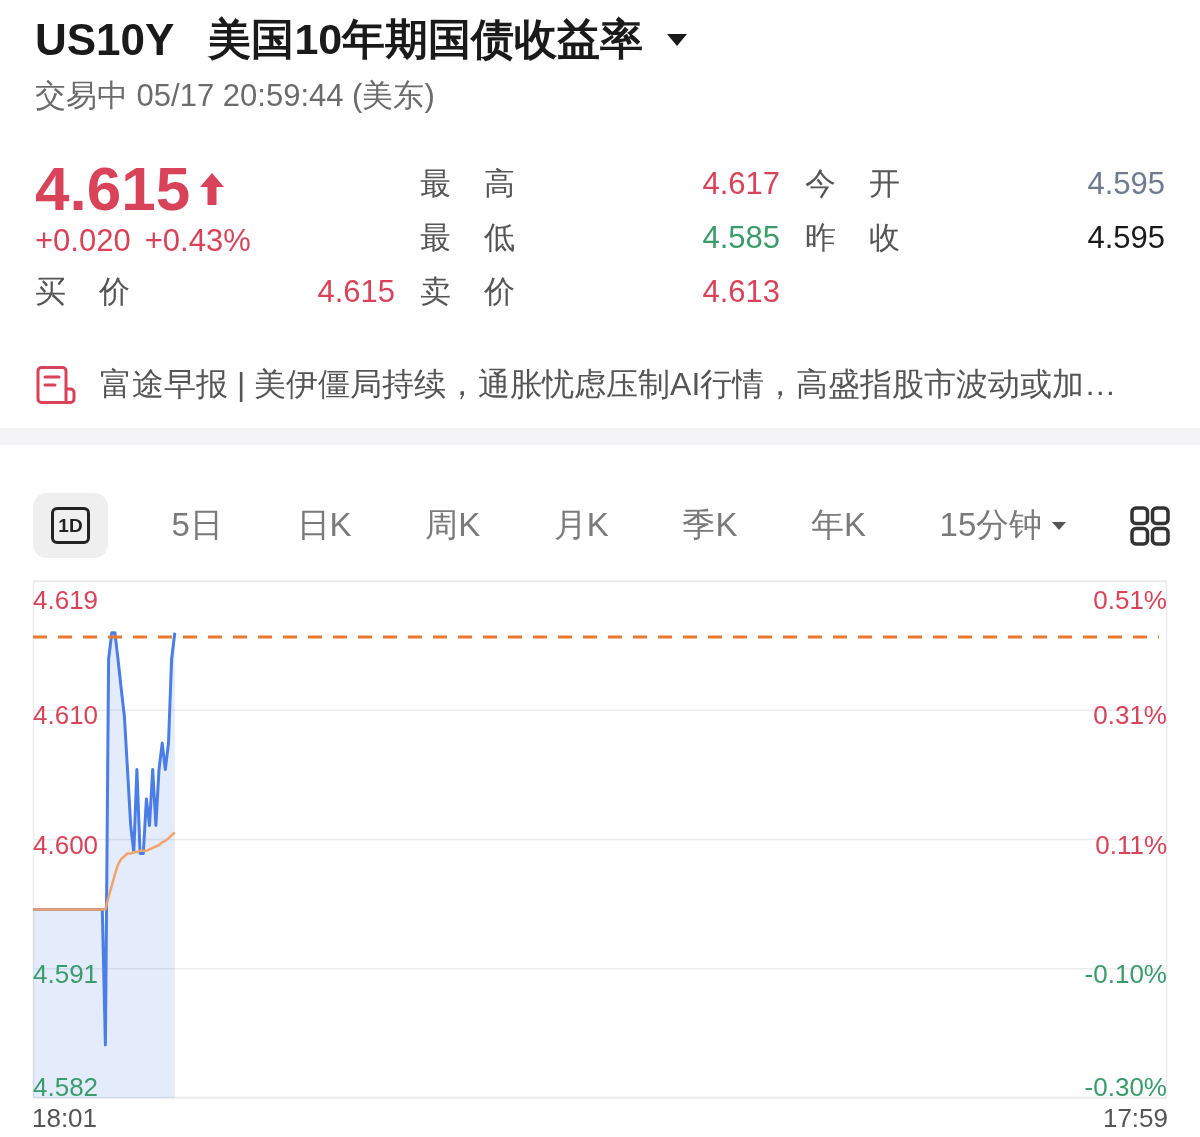  I want to click on stat-value: 4.617, so click(741, 184).